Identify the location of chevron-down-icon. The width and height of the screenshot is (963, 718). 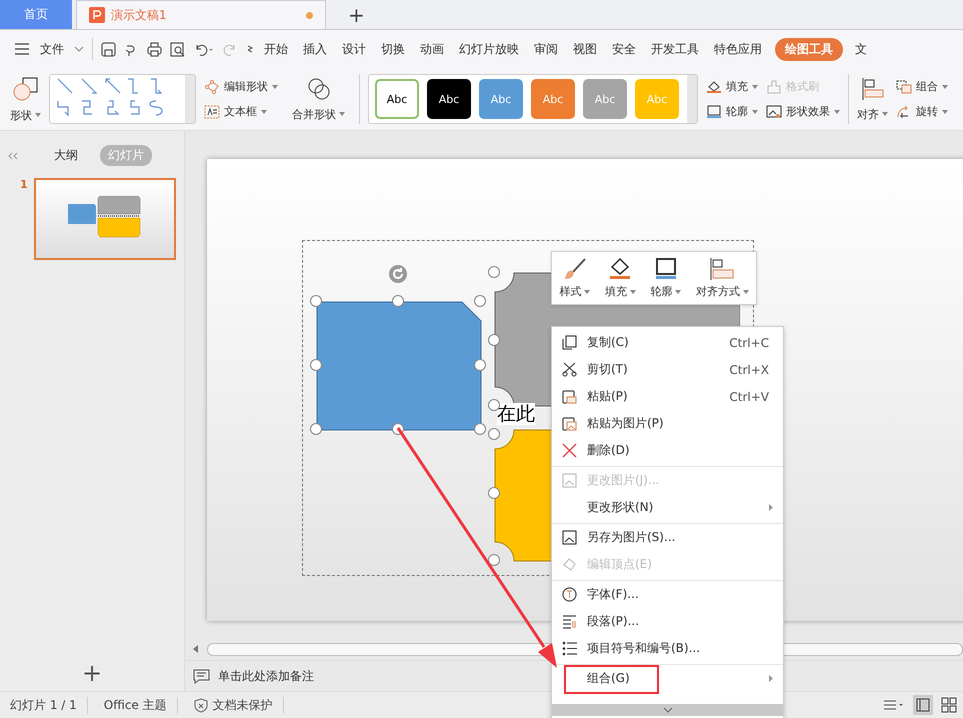
(79, 49).